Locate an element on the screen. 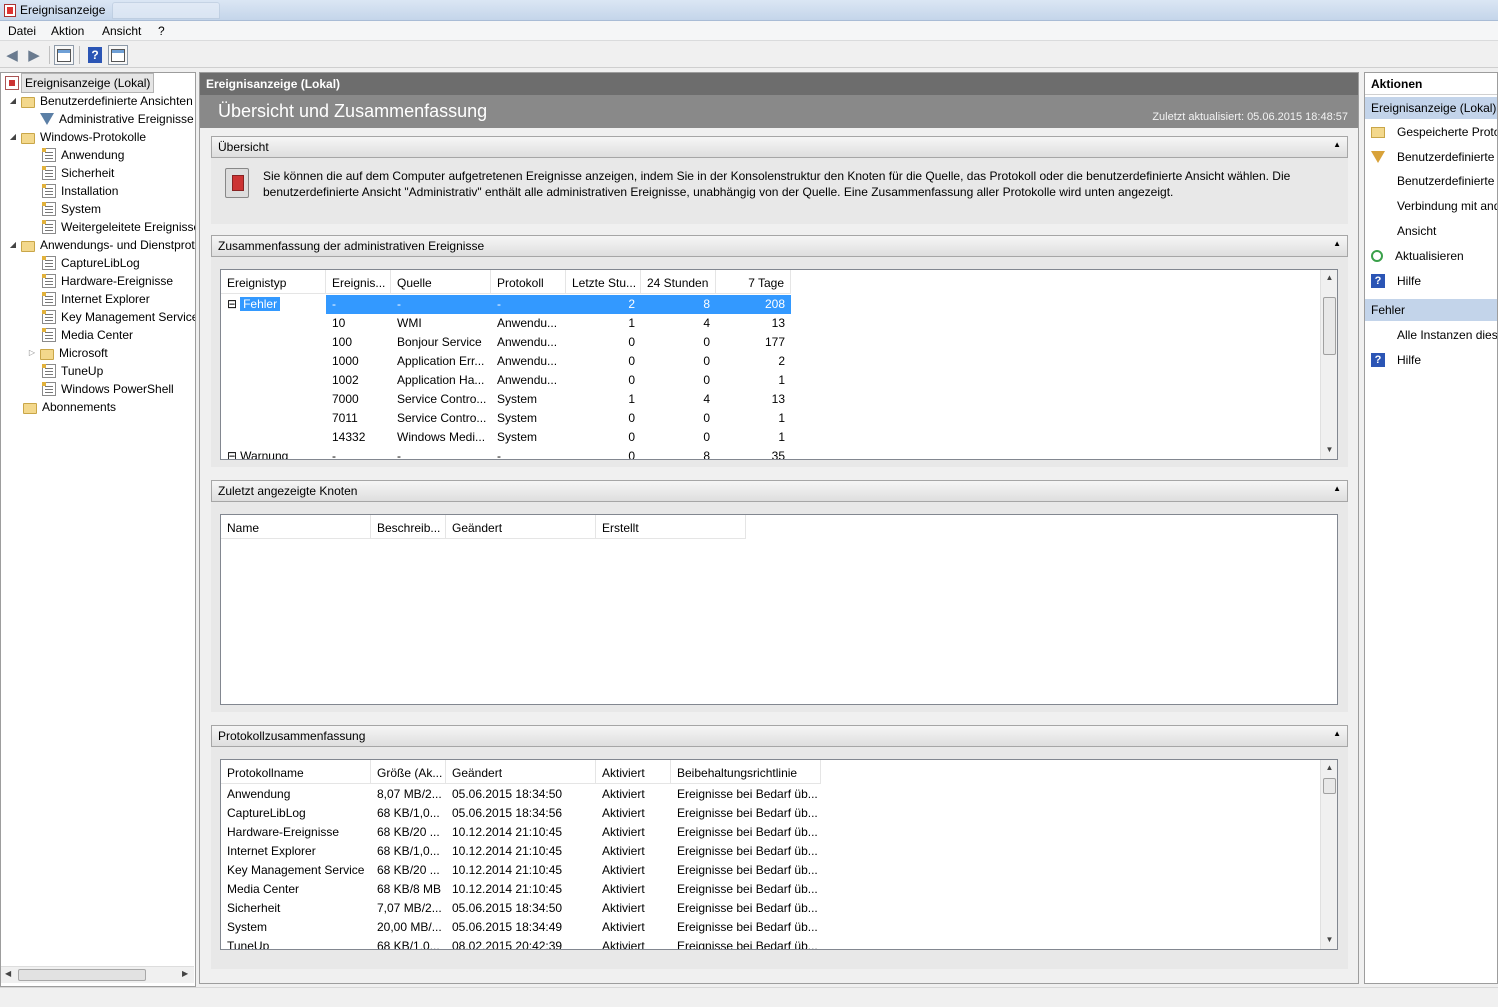 Image resolution: width=1498 pixels, height=1007 pixels. column-header: 24 Stunden is located at coordinates (678, 282).